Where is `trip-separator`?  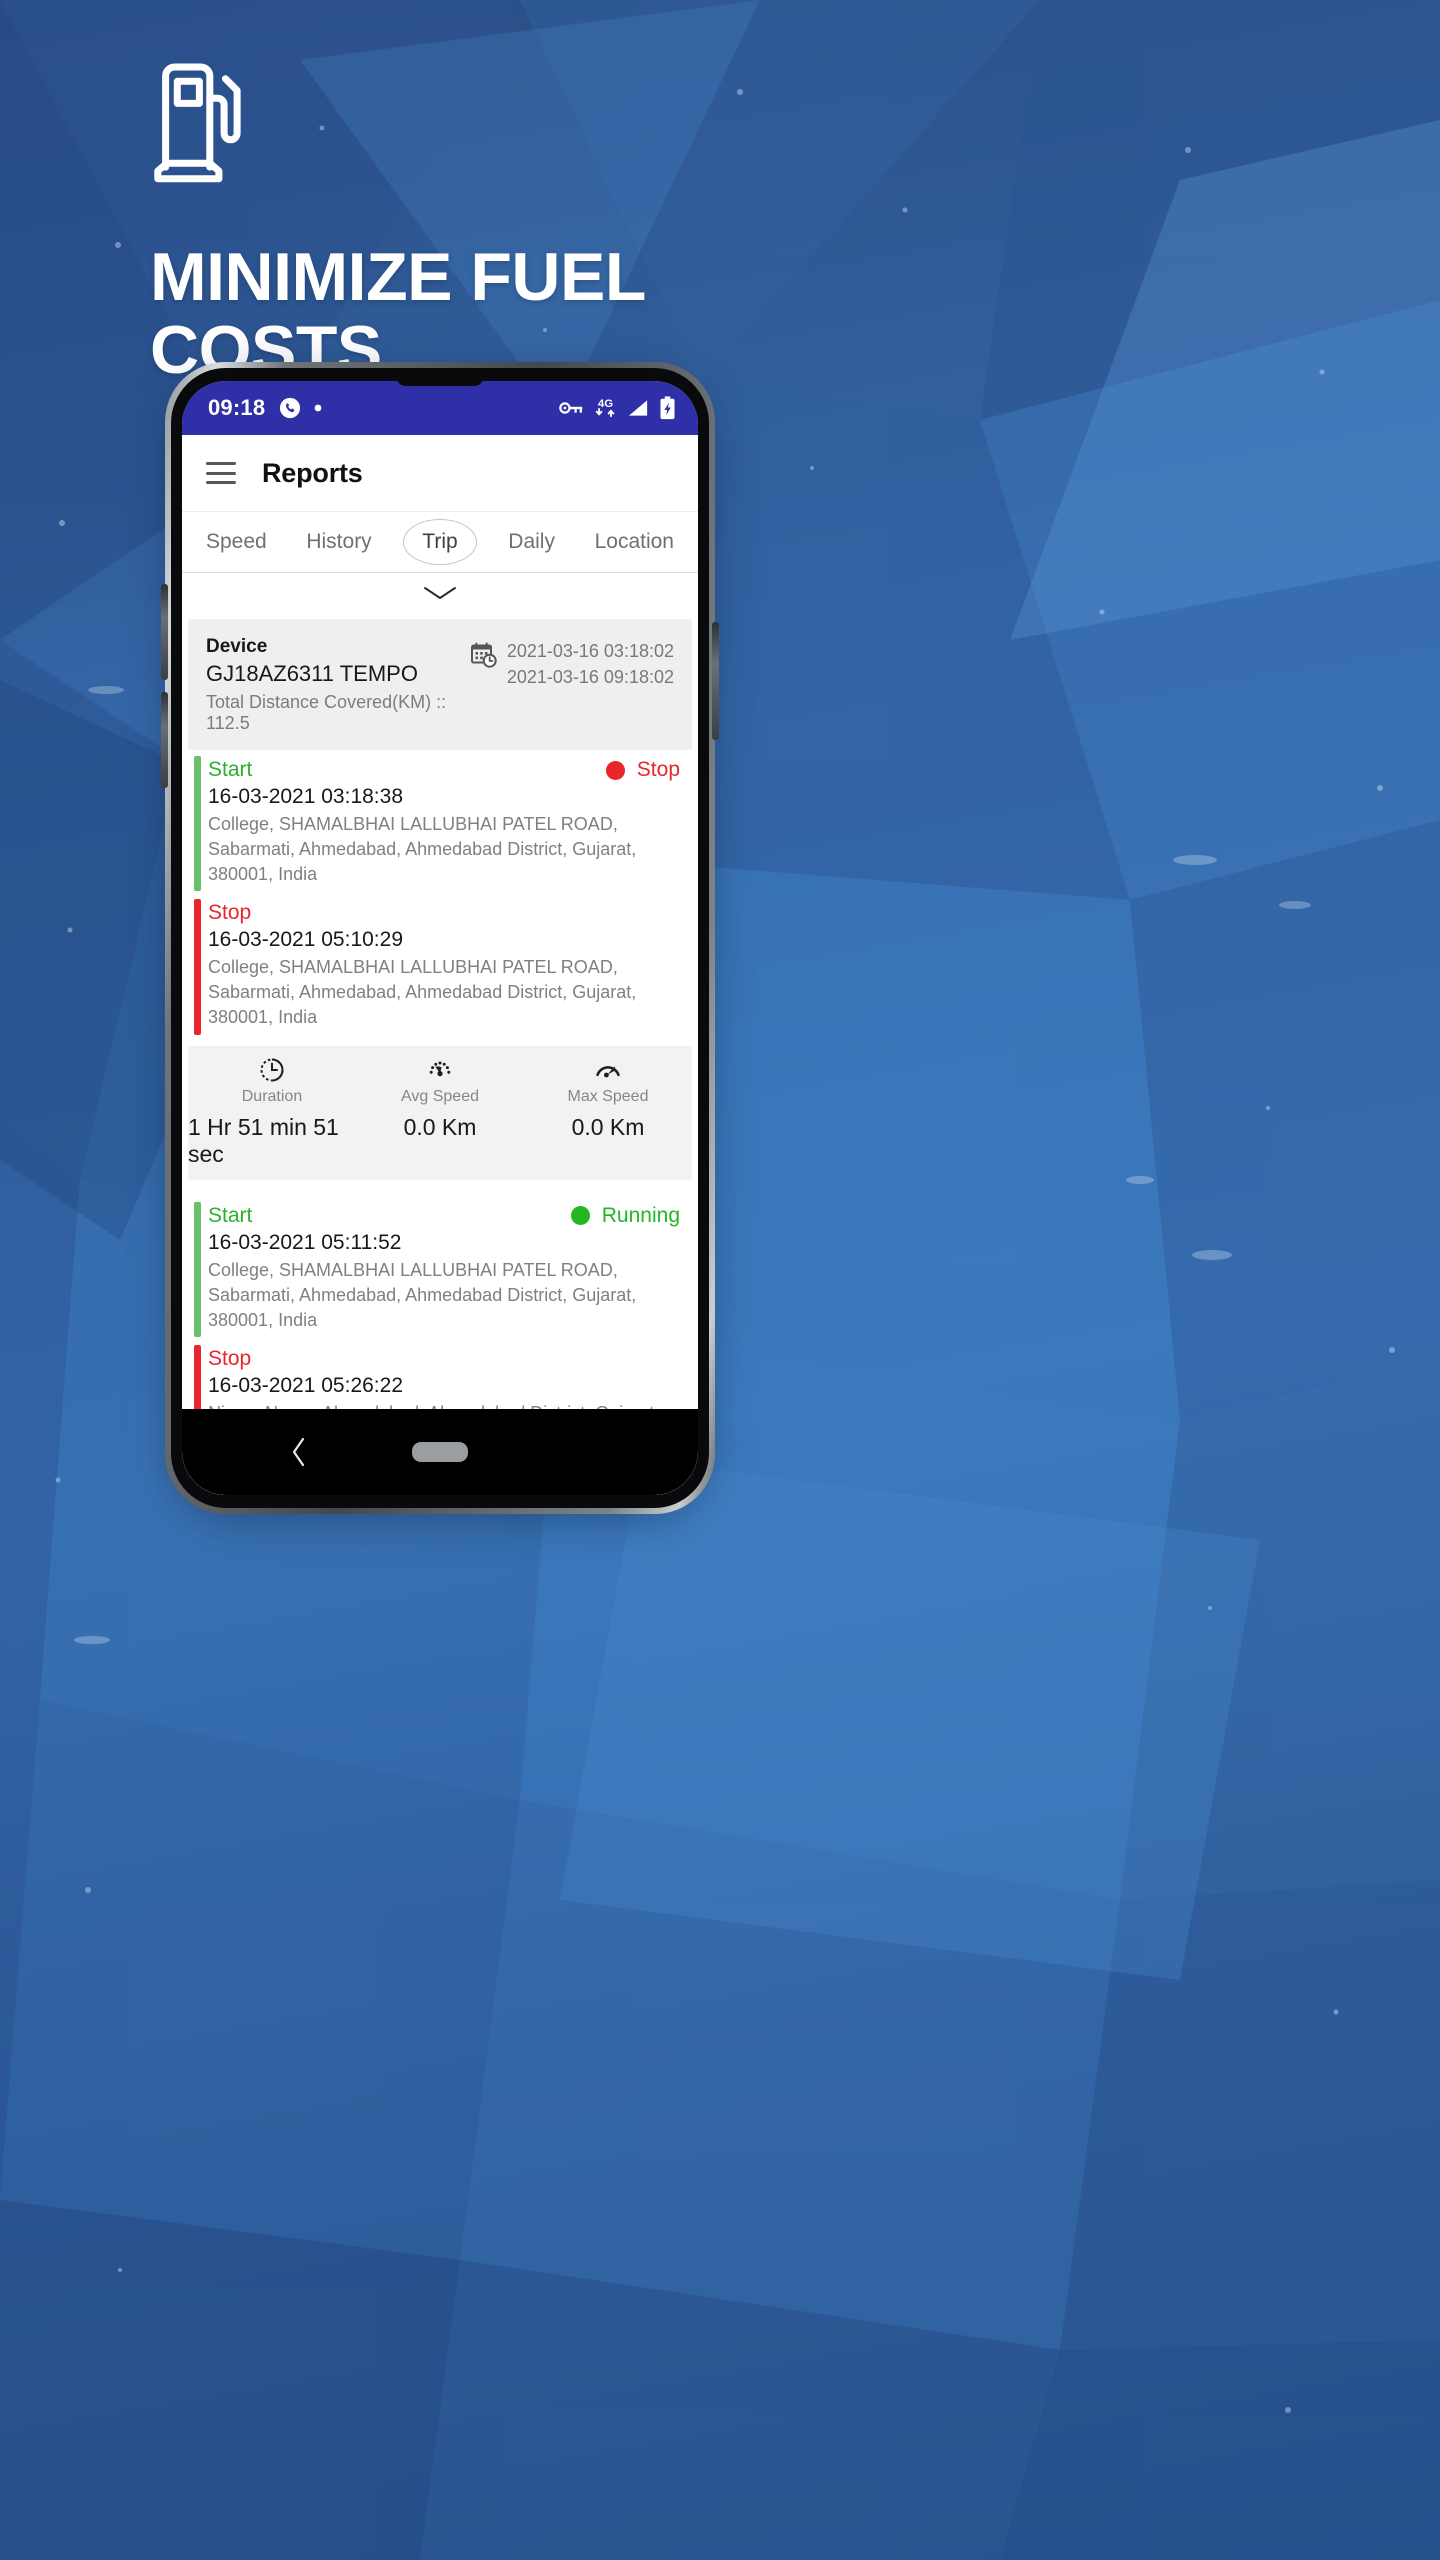 trip-separator is located at coordinates (440, 1187).